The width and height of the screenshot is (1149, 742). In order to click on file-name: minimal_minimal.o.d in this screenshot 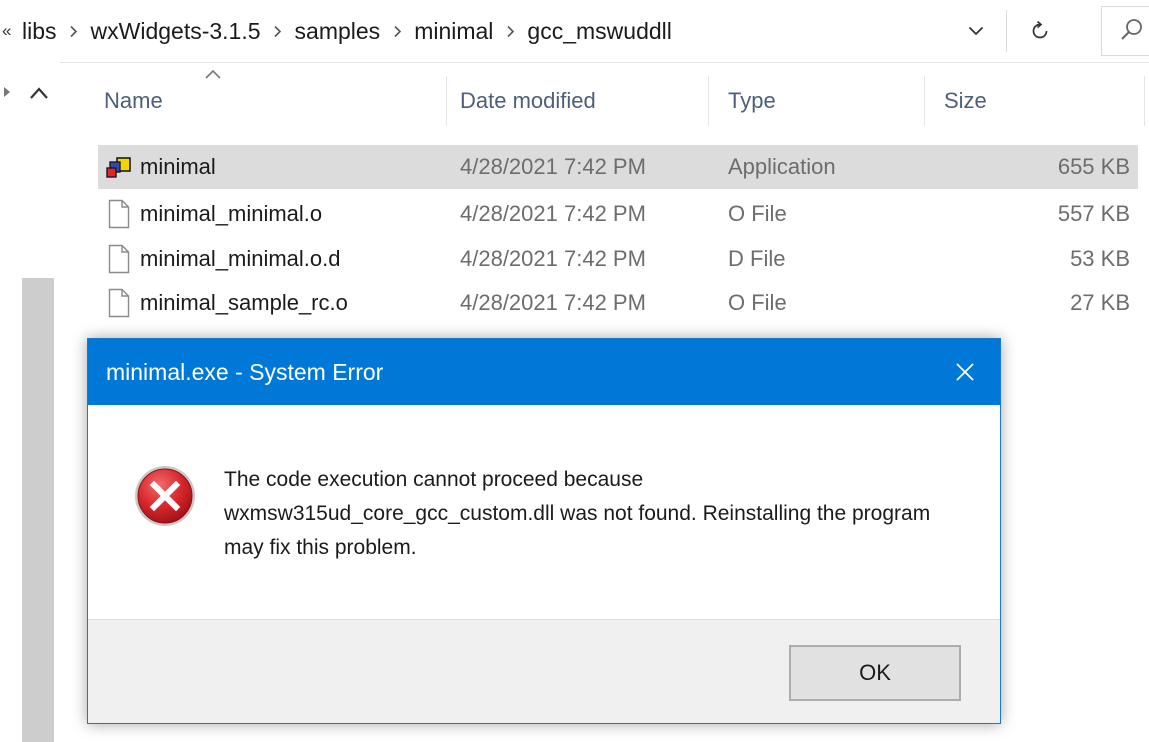, I will do `click(240, 258)`.